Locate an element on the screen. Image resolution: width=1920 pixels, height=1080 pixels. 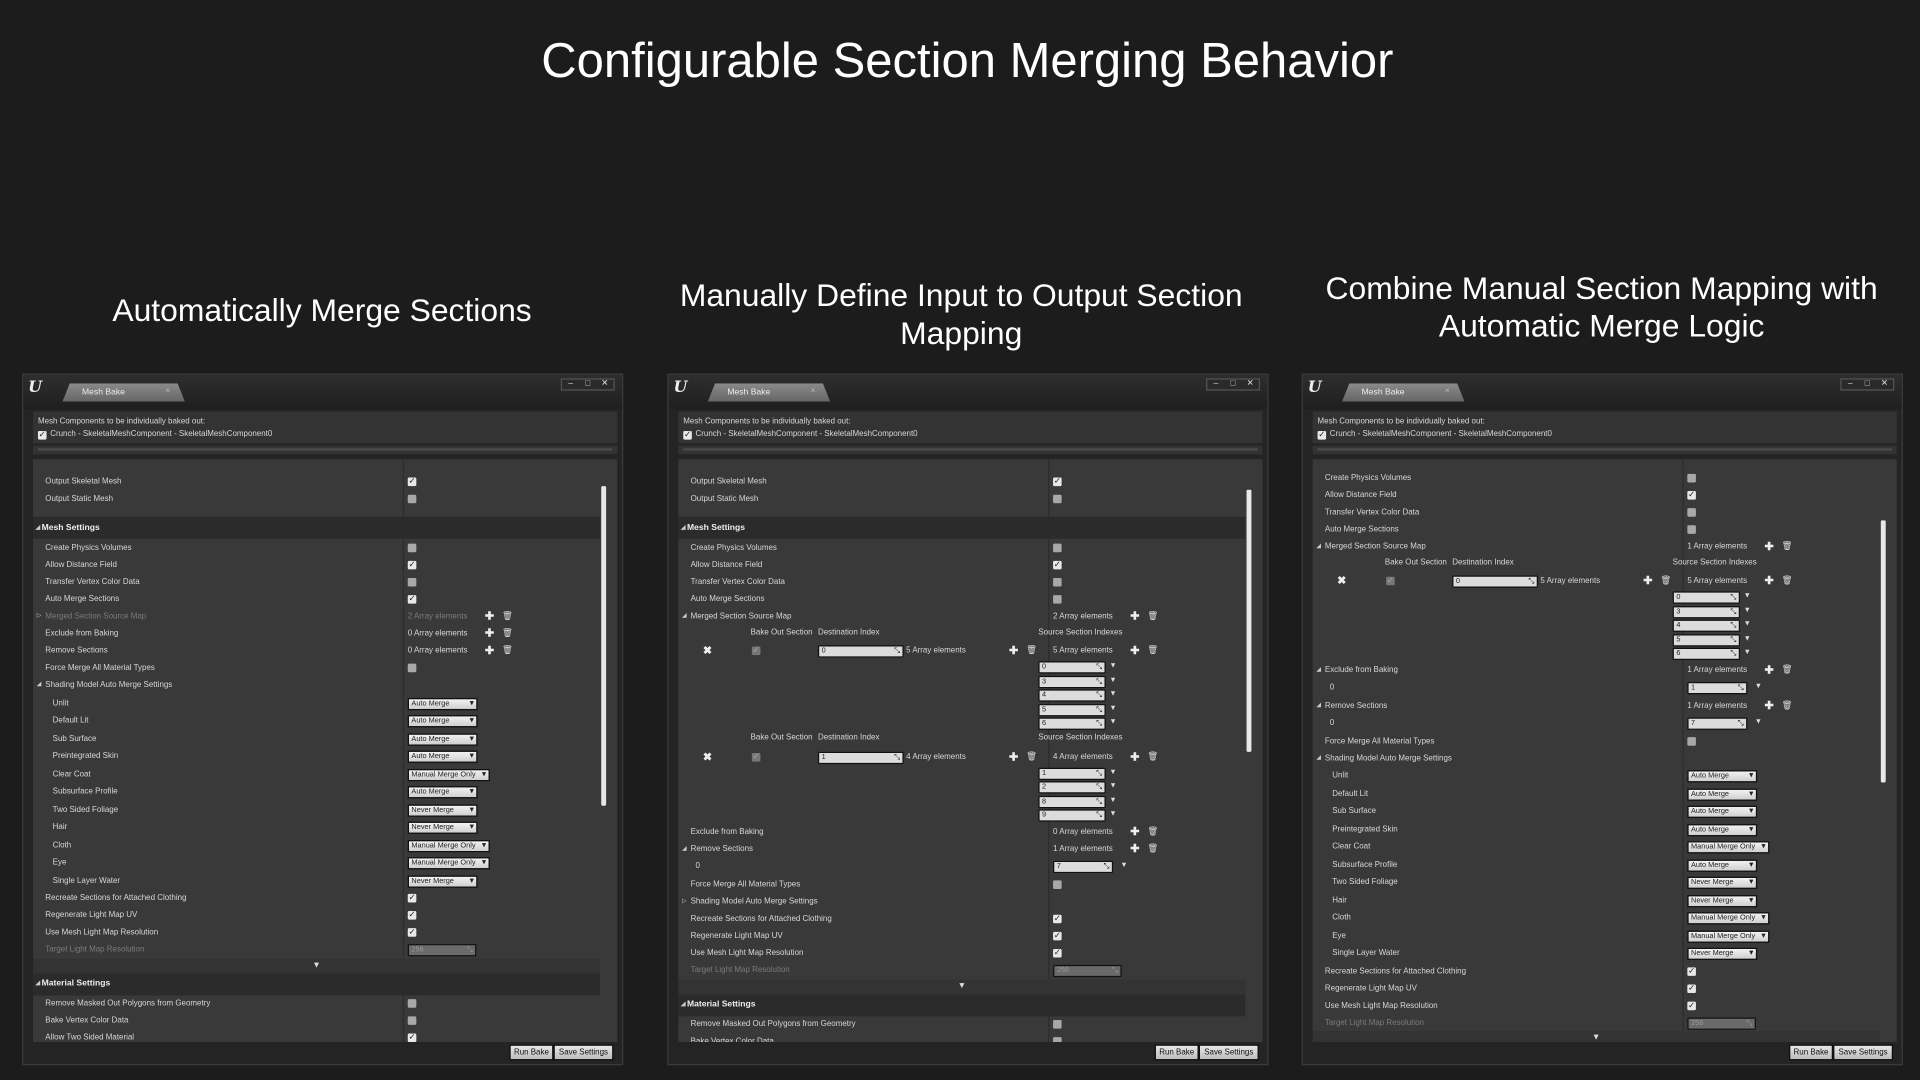
source-index-field: 3 is located at coordinates (1072, 681).